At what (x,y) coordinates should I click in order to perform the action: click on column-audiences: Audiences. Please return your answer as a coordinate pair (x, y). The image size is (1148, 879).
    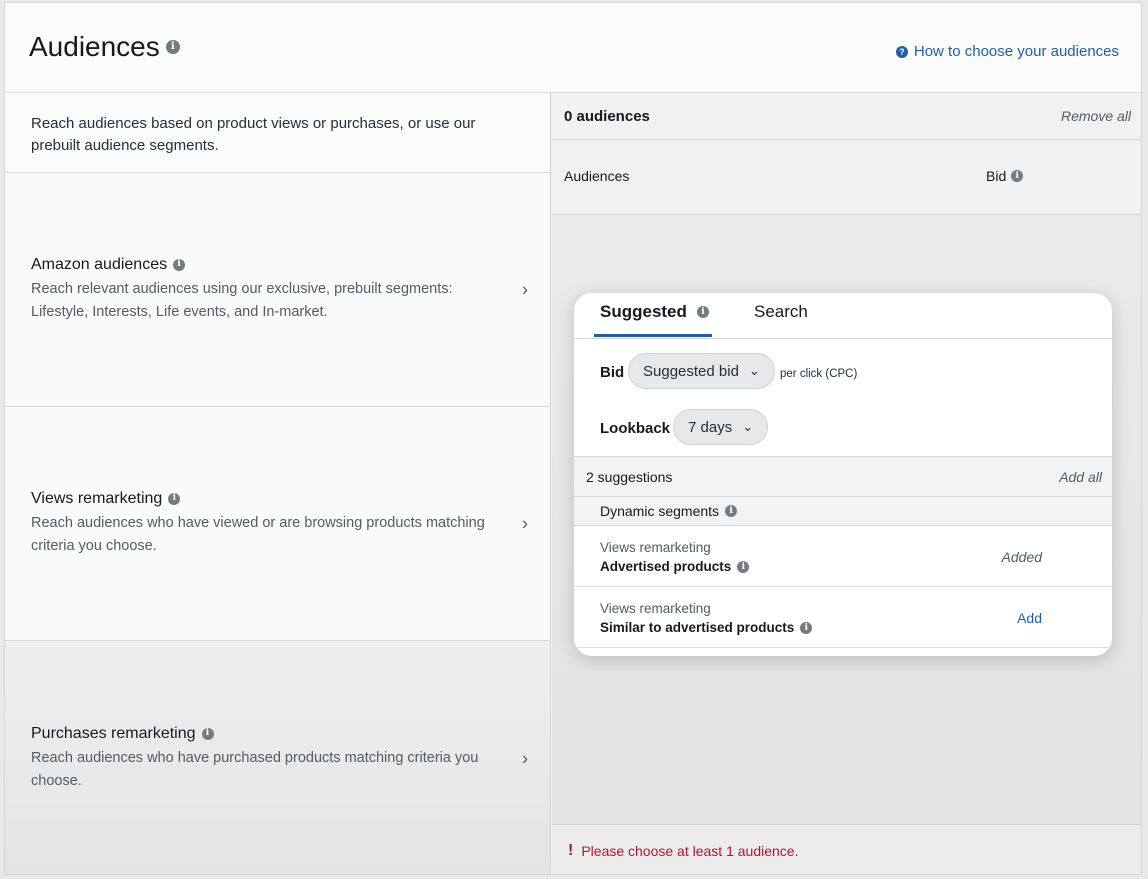
    Looking at the image, I should click on (597, 176).